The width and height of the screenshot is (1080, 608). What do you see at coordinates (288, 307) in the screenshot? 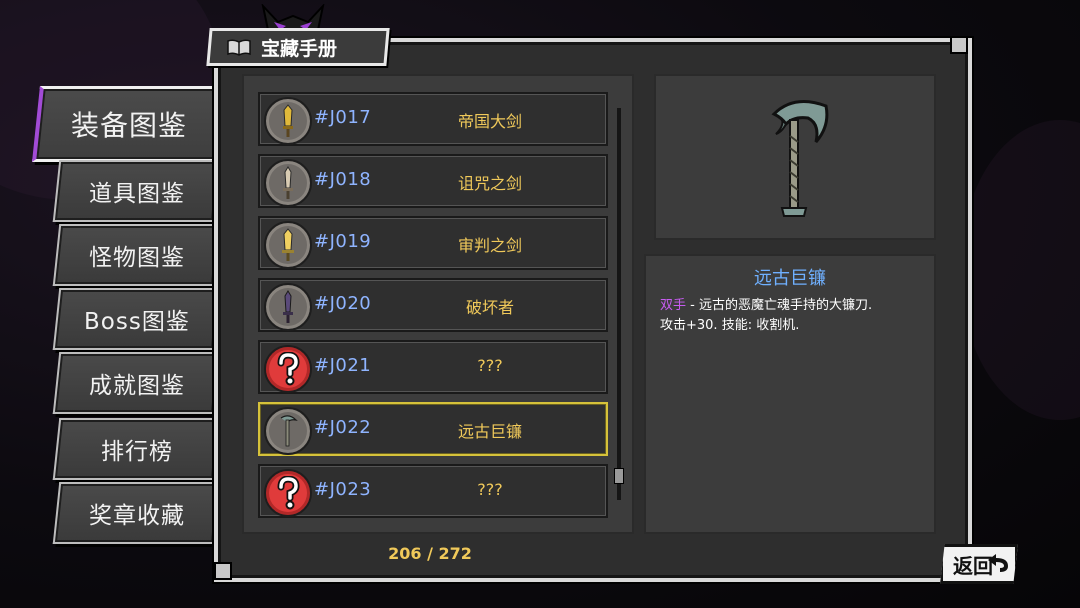
I see `purple-blade-icon` at bounding box center [288, 307].